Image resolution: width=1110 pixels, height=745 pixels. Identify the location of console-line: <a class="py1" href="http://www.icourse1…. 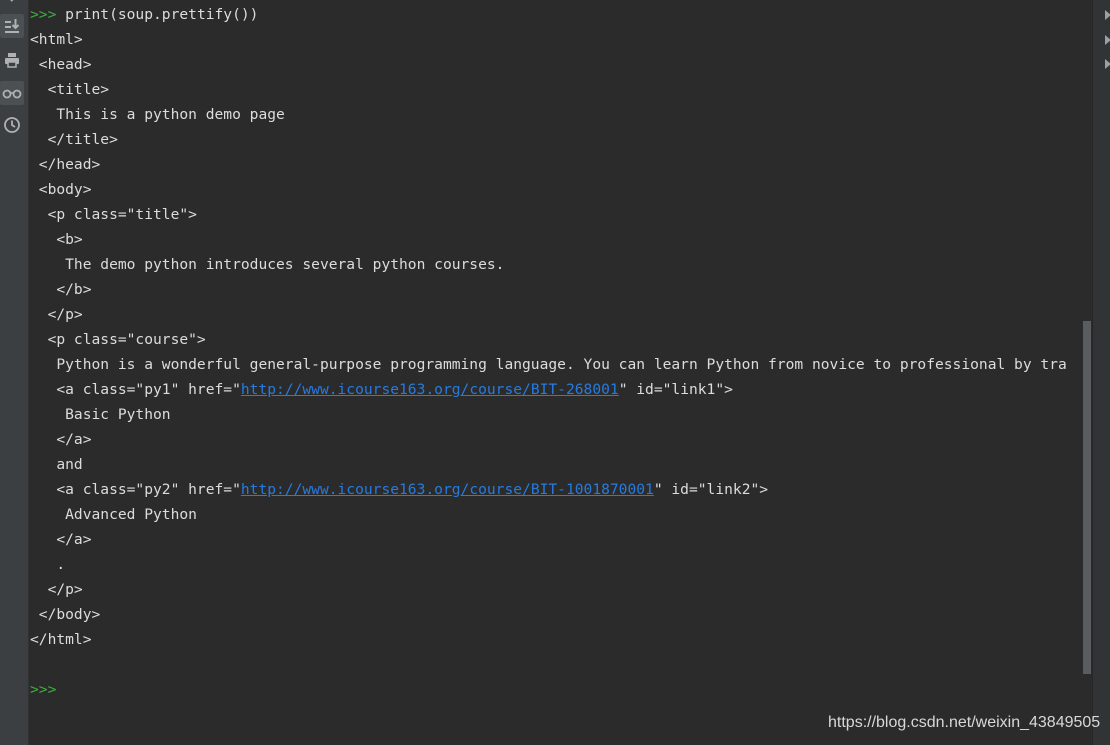
(555, 389).